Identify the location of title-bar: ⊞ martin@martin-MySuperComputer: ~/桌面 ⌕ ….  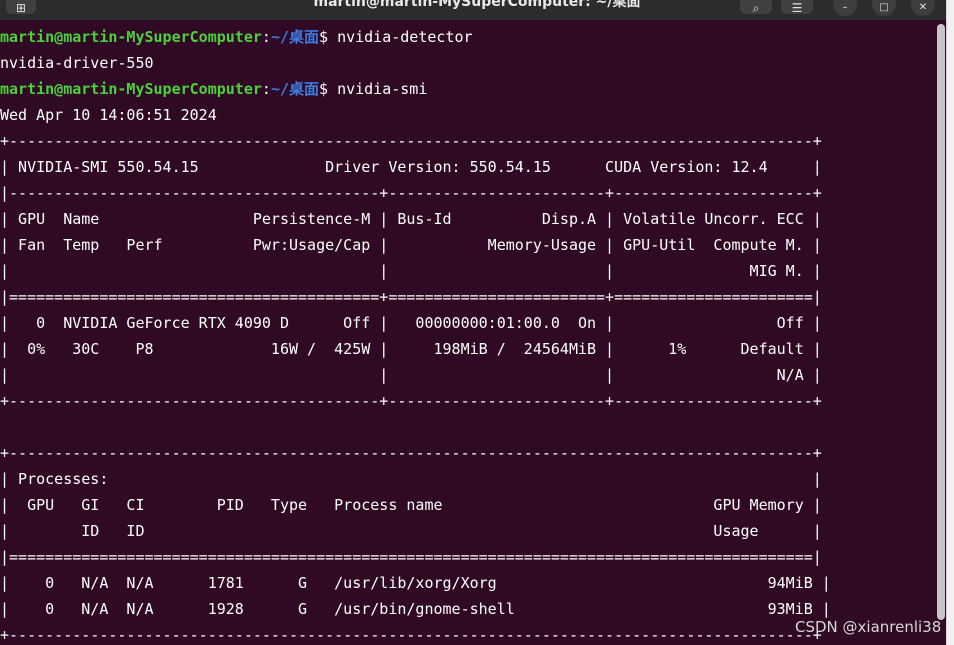
(477, 10).